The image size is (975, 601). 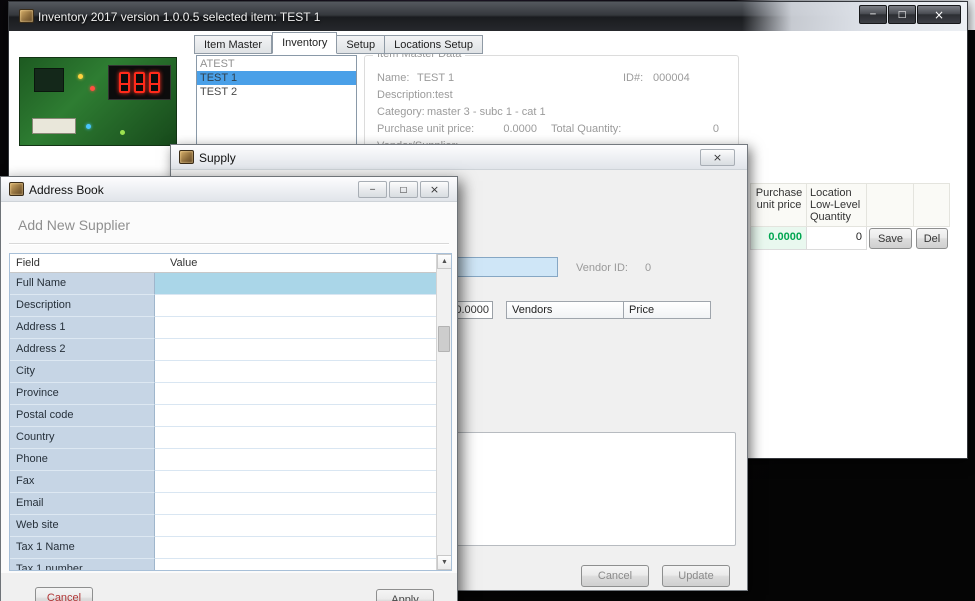 What do you see at coordinates (426, 129) in the screenshot?
I see `purchase-price-label: Purchase unit price:` at bounding box center [426, 129].